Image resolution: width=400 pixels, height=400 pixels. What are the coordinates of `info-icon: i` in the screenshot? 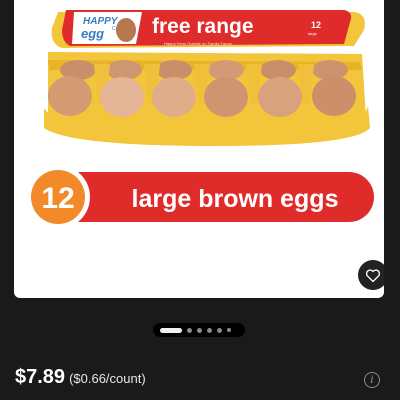 It's located at (372, 380).